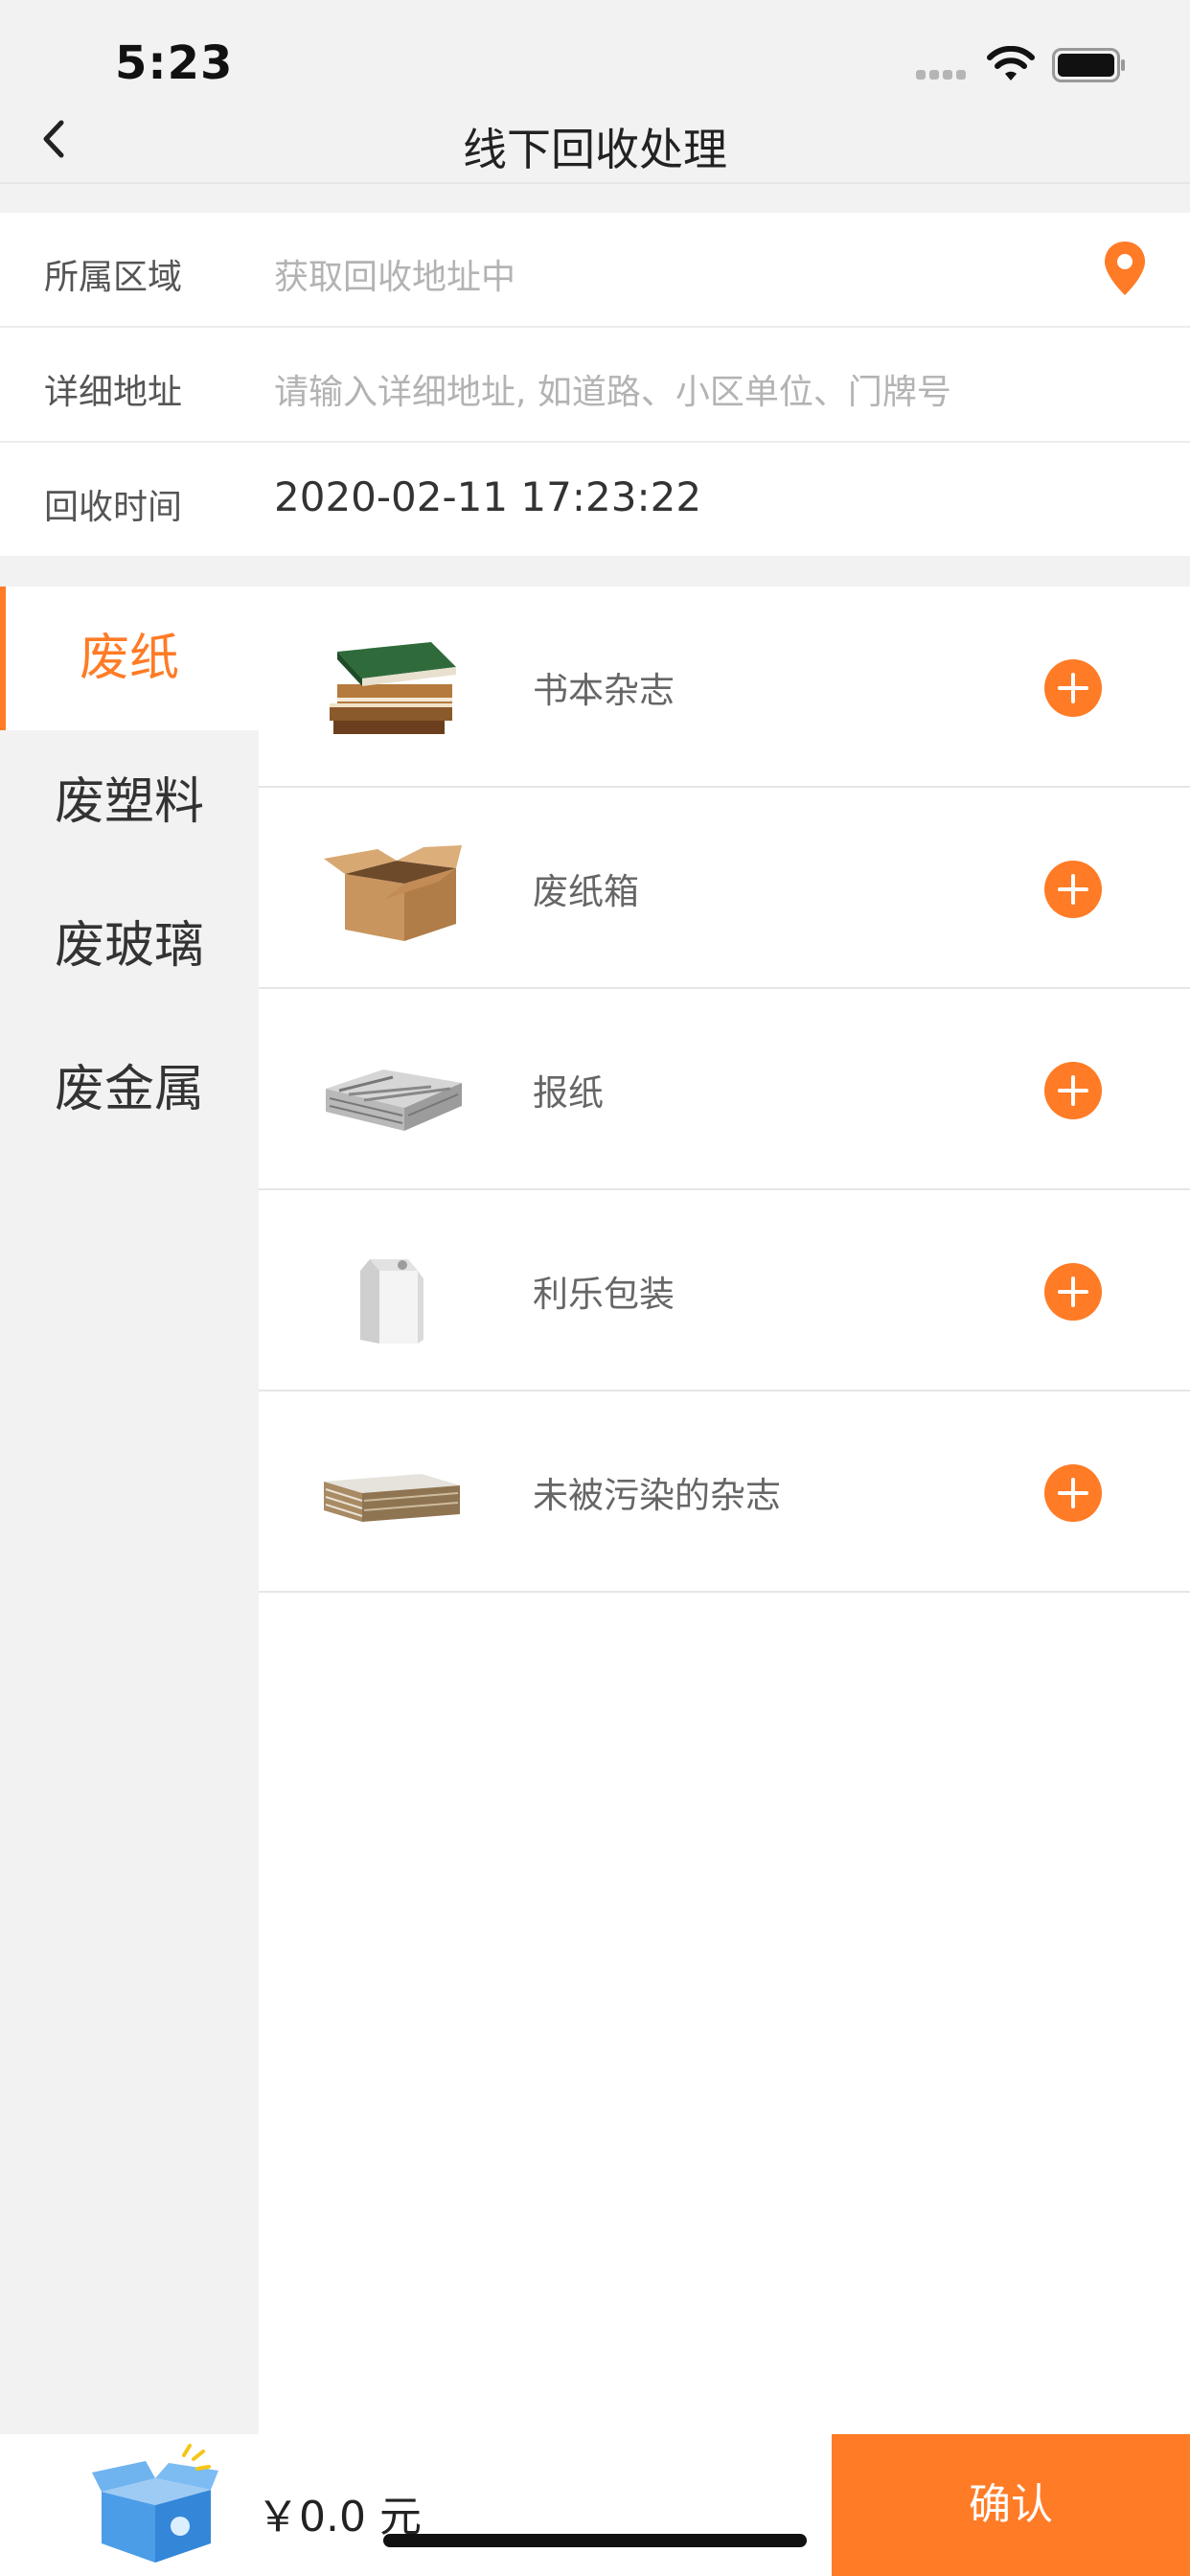 This screenshot has width=1190, height=2576. Describe the element at coordinates (114, 392) in the screenshot. I see `address-label: 详细地址` at that location.